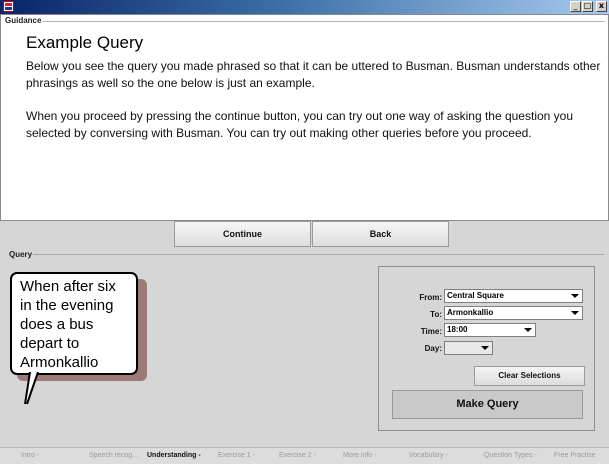 This screenshot has height=464, width=609. I want to click on day-select, so click(468, 348).